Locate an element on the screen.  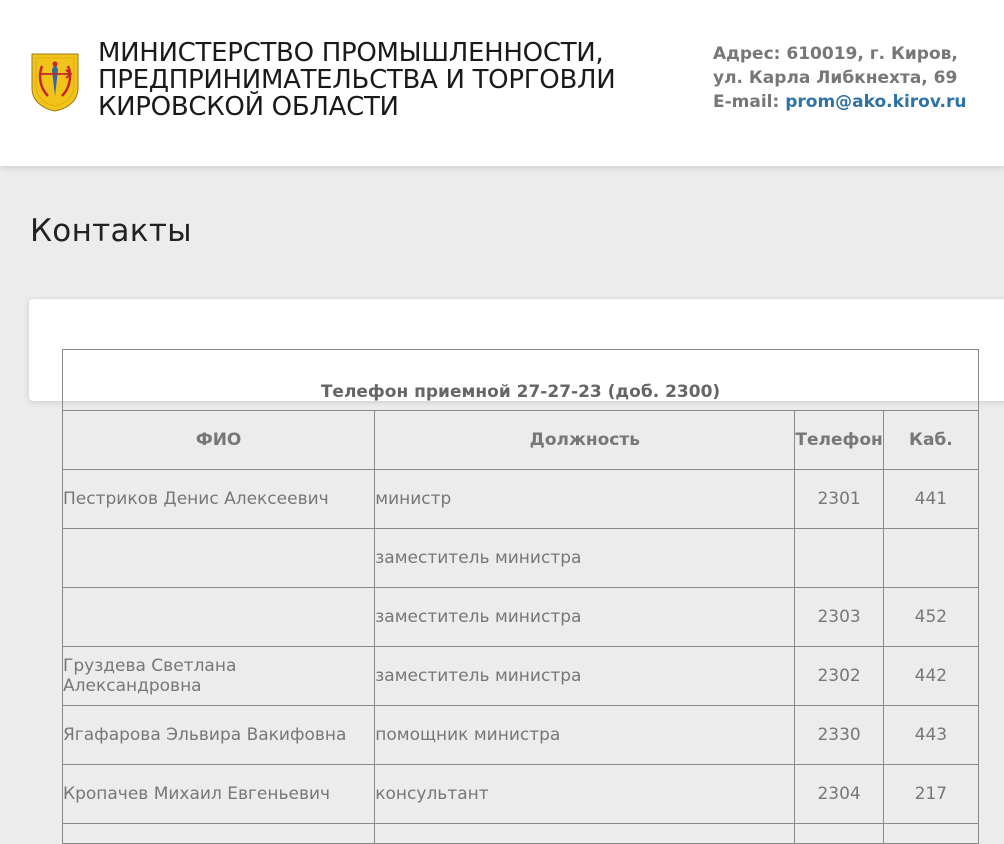
cell-position: министр is located at coordinates (585, 499).